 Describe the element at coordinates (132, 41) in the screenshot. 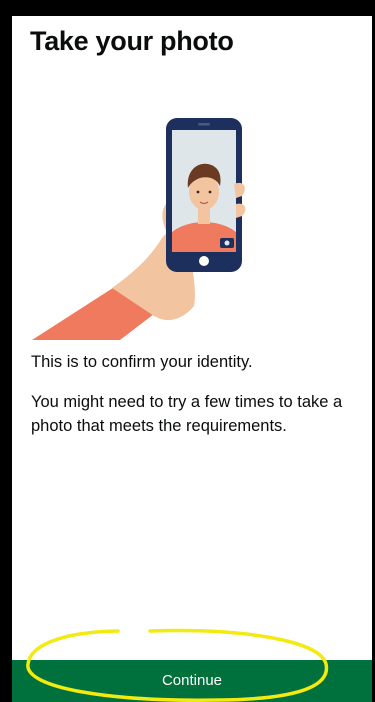

I see `page-title: Take your photo` at that location.